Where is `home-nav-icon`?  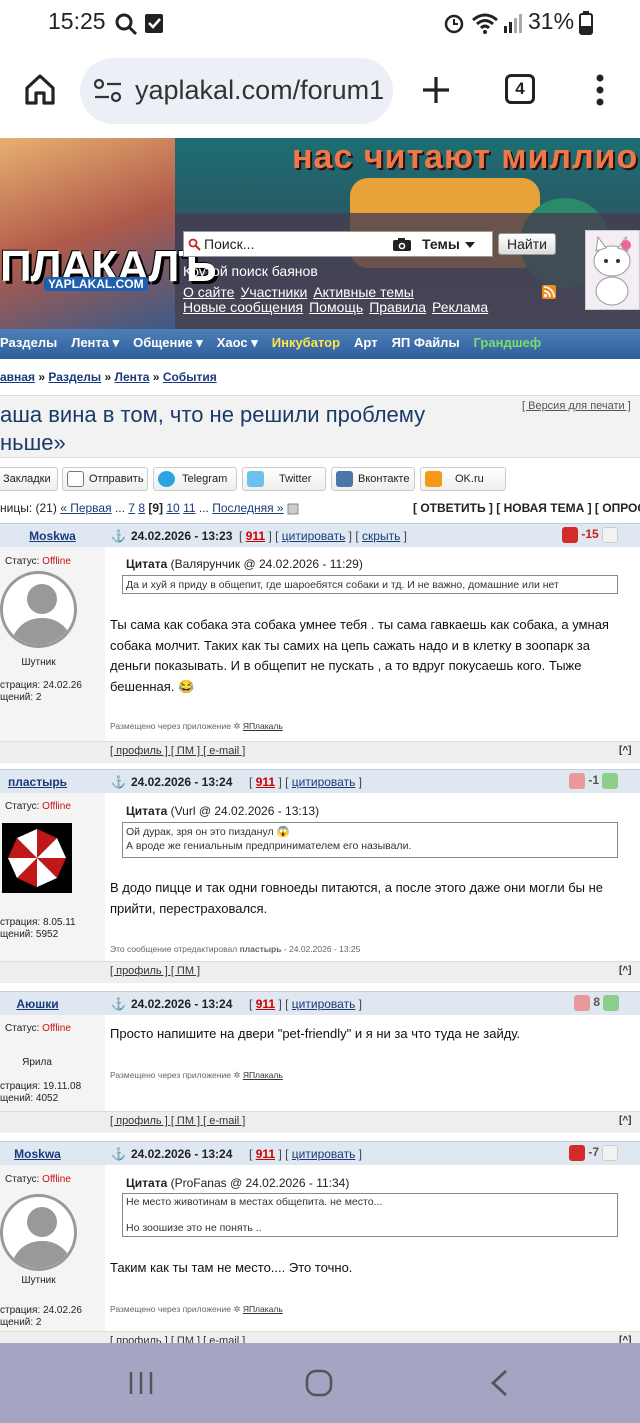 home-nav-icon is located at coordinates (319, 1383).